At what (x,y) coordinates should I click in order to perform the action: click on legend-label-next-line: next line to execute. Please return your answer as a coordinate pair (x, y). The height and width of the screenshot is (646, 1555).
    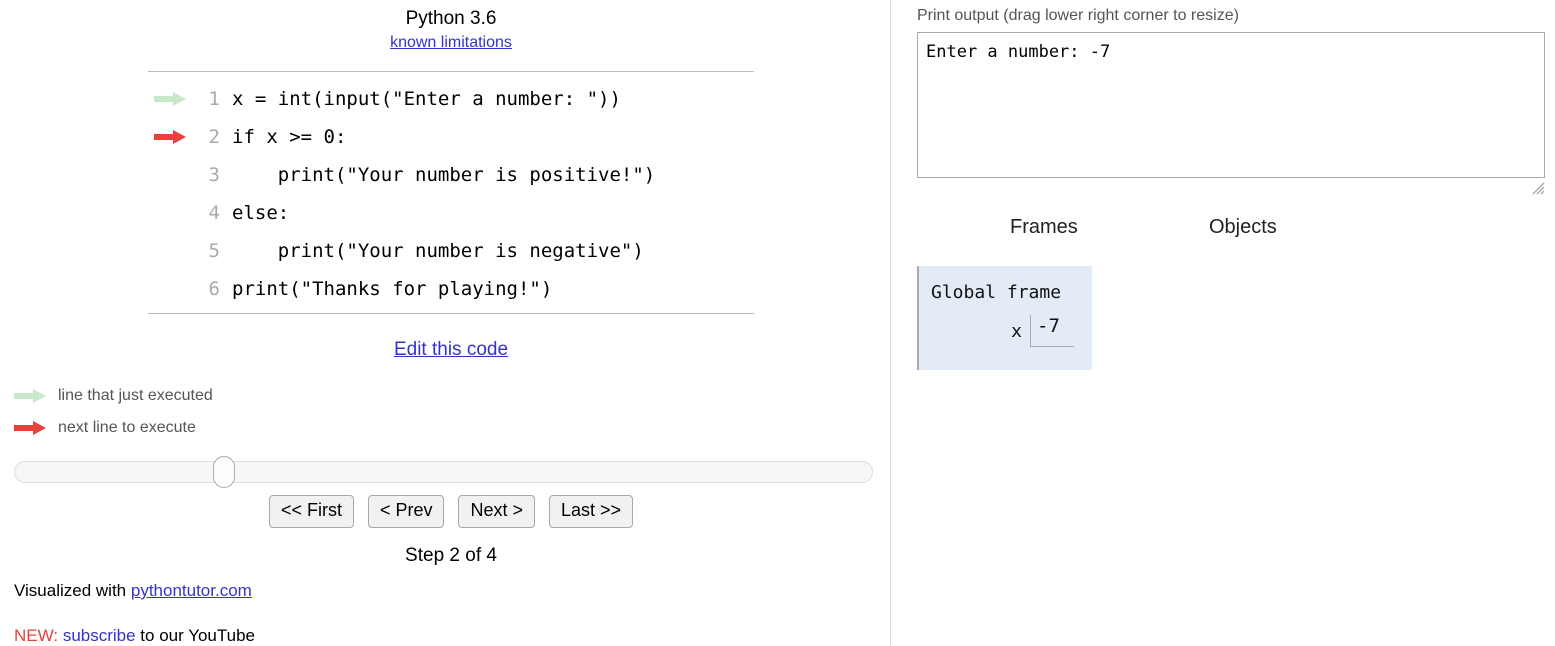
    Looking at the image, I should click on (127, 427).